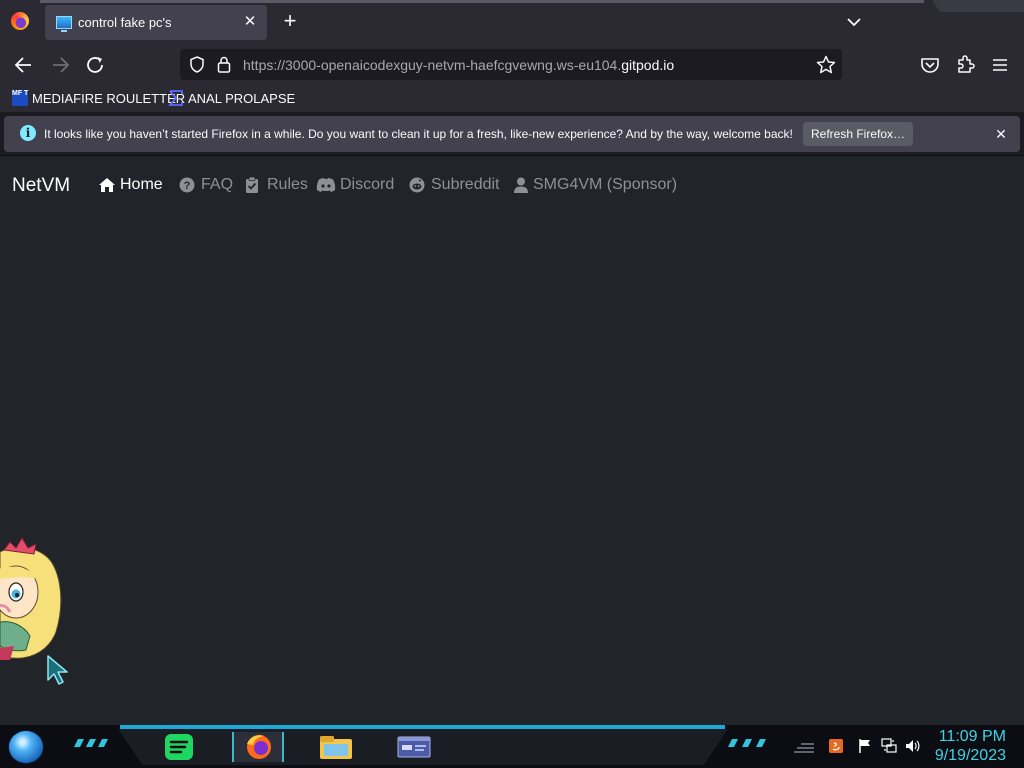 The height and width of the screenshot is (768, 1024). I want to click on file-explorer-icon, so click(336, 747).